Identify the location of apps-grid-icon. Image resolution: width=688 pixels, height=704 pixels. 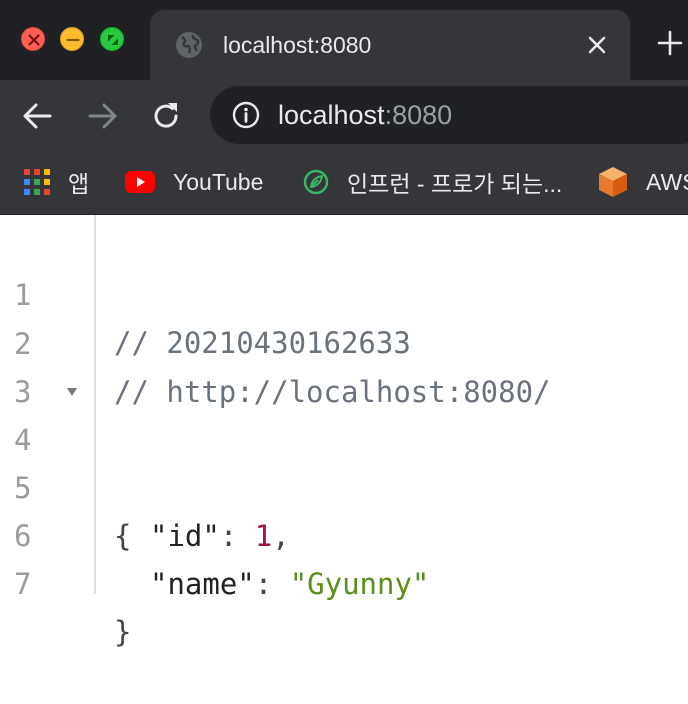
(37, 182).